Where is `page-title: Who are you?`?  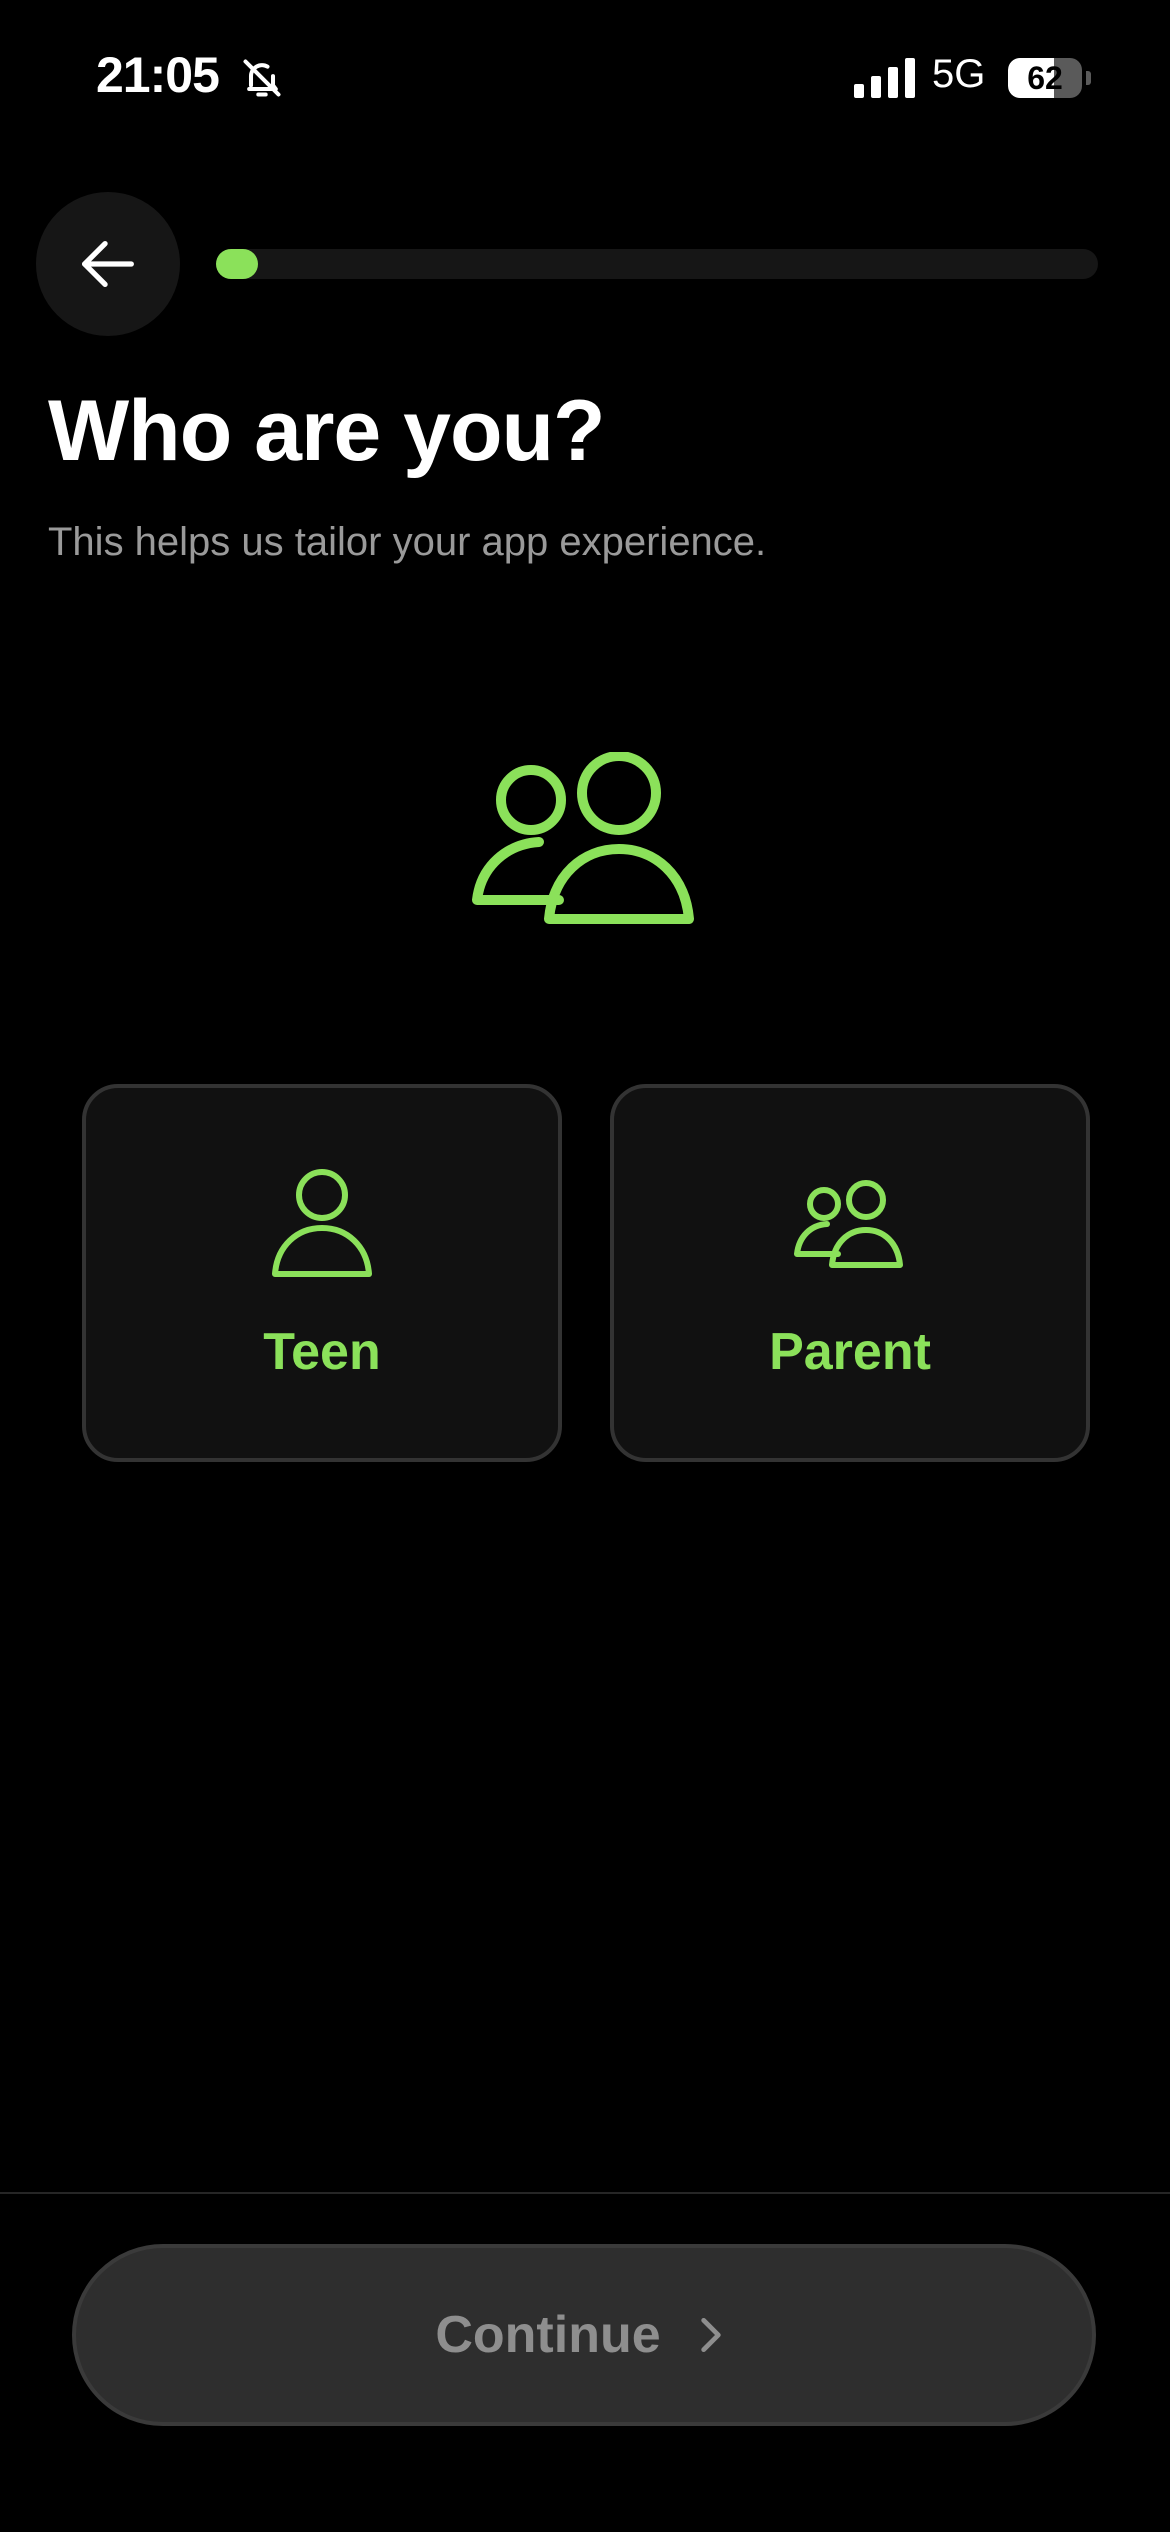 page-title: Who are you? is located at coordinates (327, 431).